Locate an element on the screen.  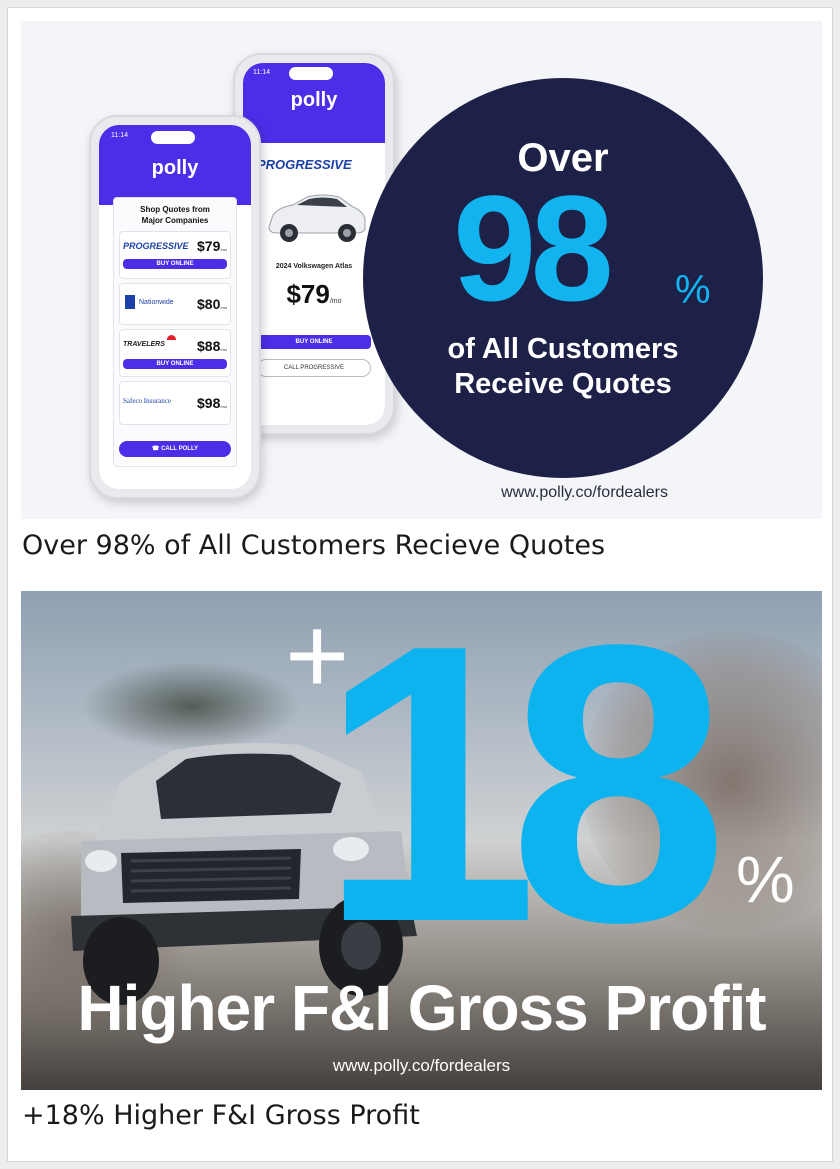
stat-headline: Higher F&I Gross Profit is located at coordinates (421, 1008).